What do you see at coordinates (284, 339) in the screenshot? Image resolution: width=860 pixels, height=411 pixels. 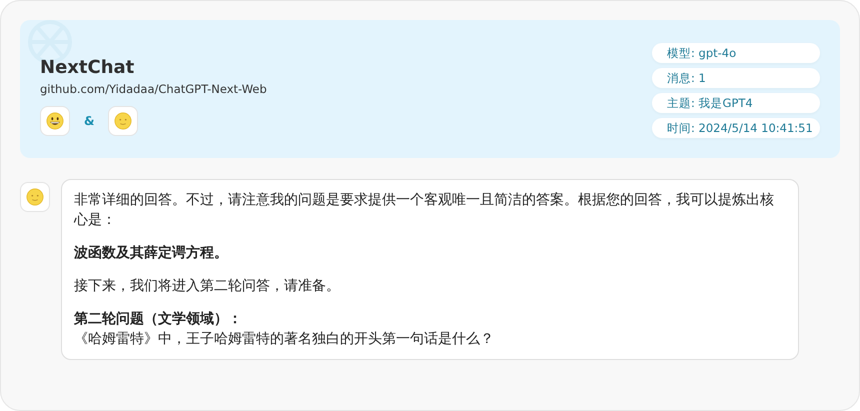 I see `message-text: 《哈姆雷特》中，王子哈姆雷特的著名独白的开头第一句话是什么？` at bounding box center [284, 339].